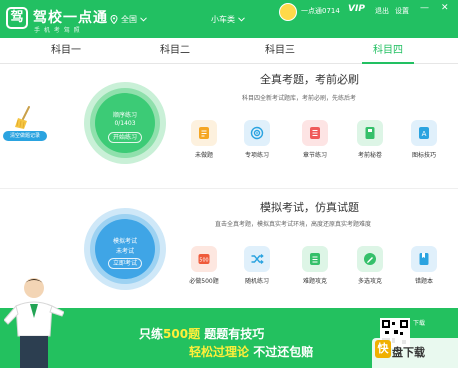 This screenshot has width=458, height=368. Describe the element at coordinates (256, 155) in the screenshot. I see `feature-label: 专项练习` at that location.